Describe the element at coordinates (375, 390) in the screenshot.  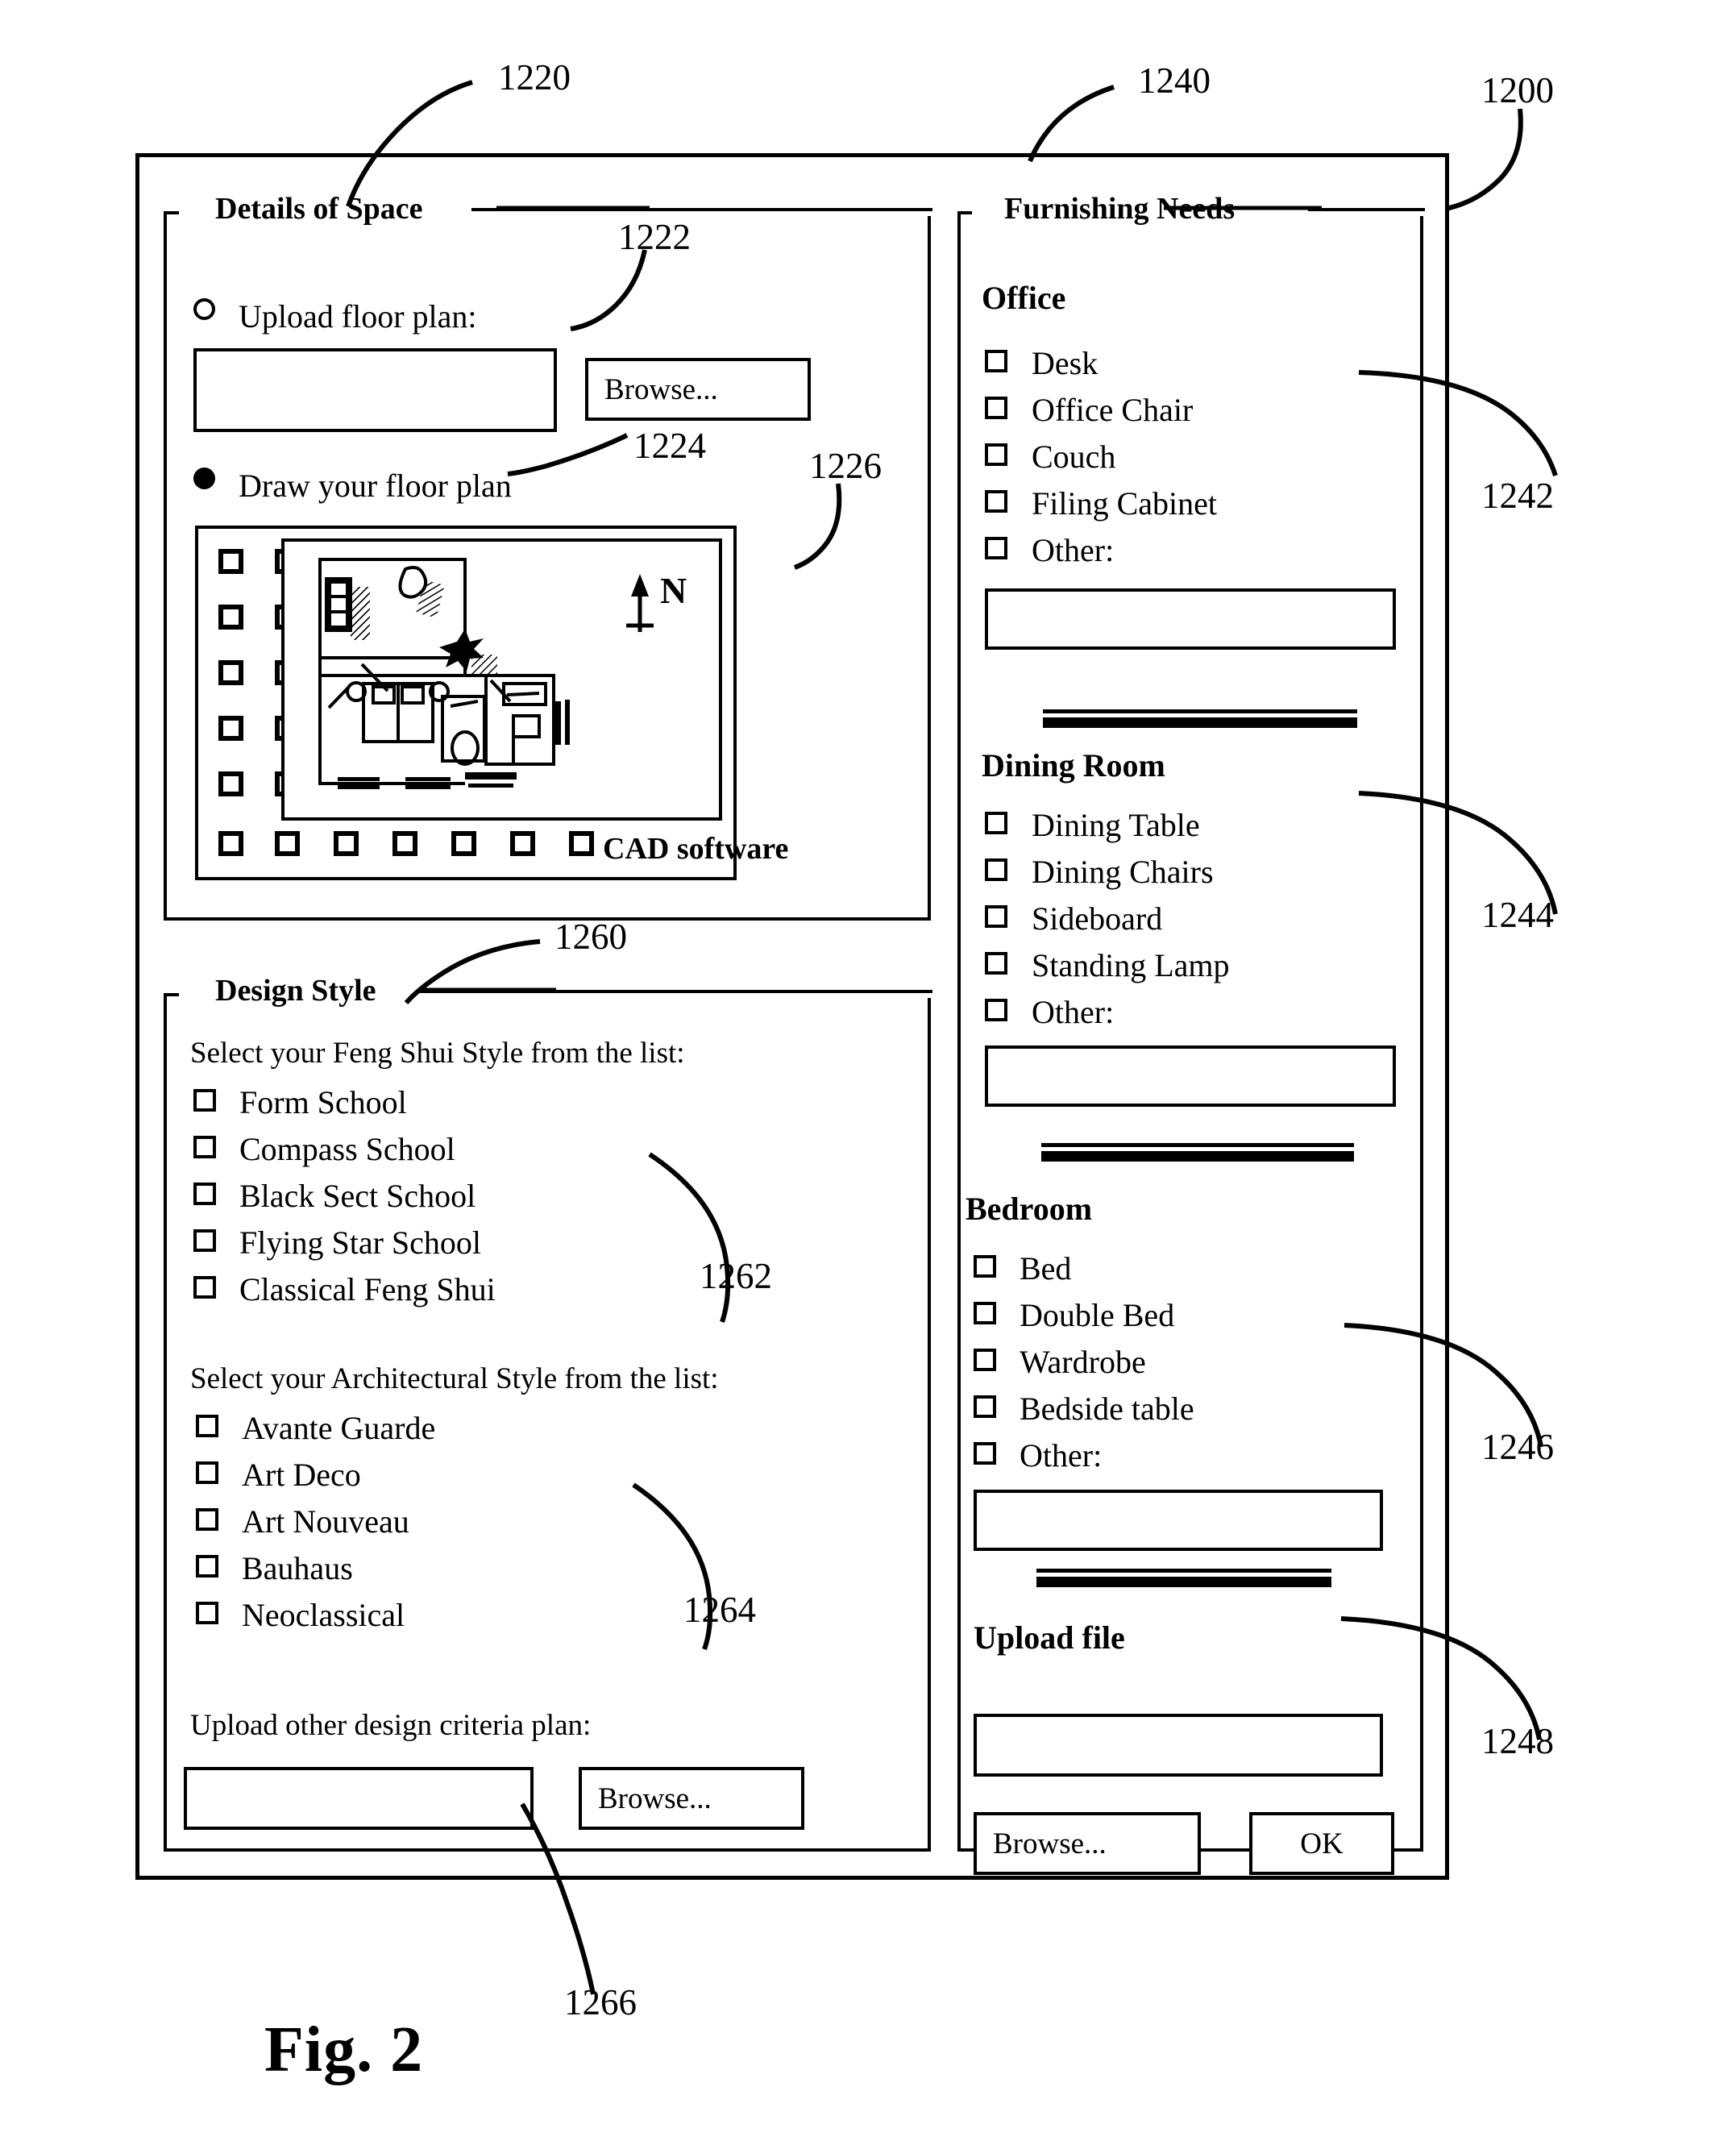
I see `upload-floor-plan-input` at that location.